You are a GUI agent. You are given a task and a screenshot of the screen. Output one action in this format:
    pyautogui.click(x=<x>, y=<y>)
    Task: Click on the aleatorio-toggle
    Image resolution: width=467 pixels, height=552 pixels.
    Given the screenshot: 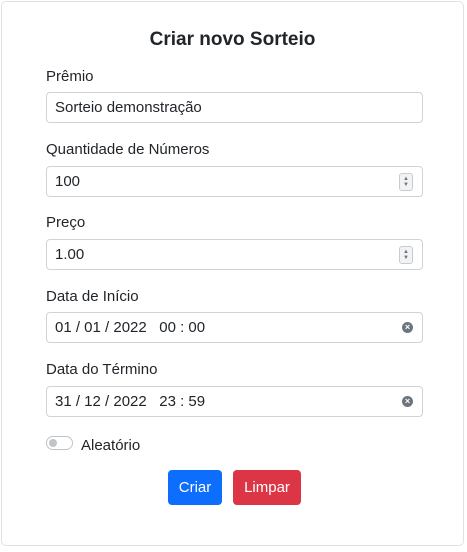 What is the action you would take?
    pyautogui.click(x=59, y=443)
    